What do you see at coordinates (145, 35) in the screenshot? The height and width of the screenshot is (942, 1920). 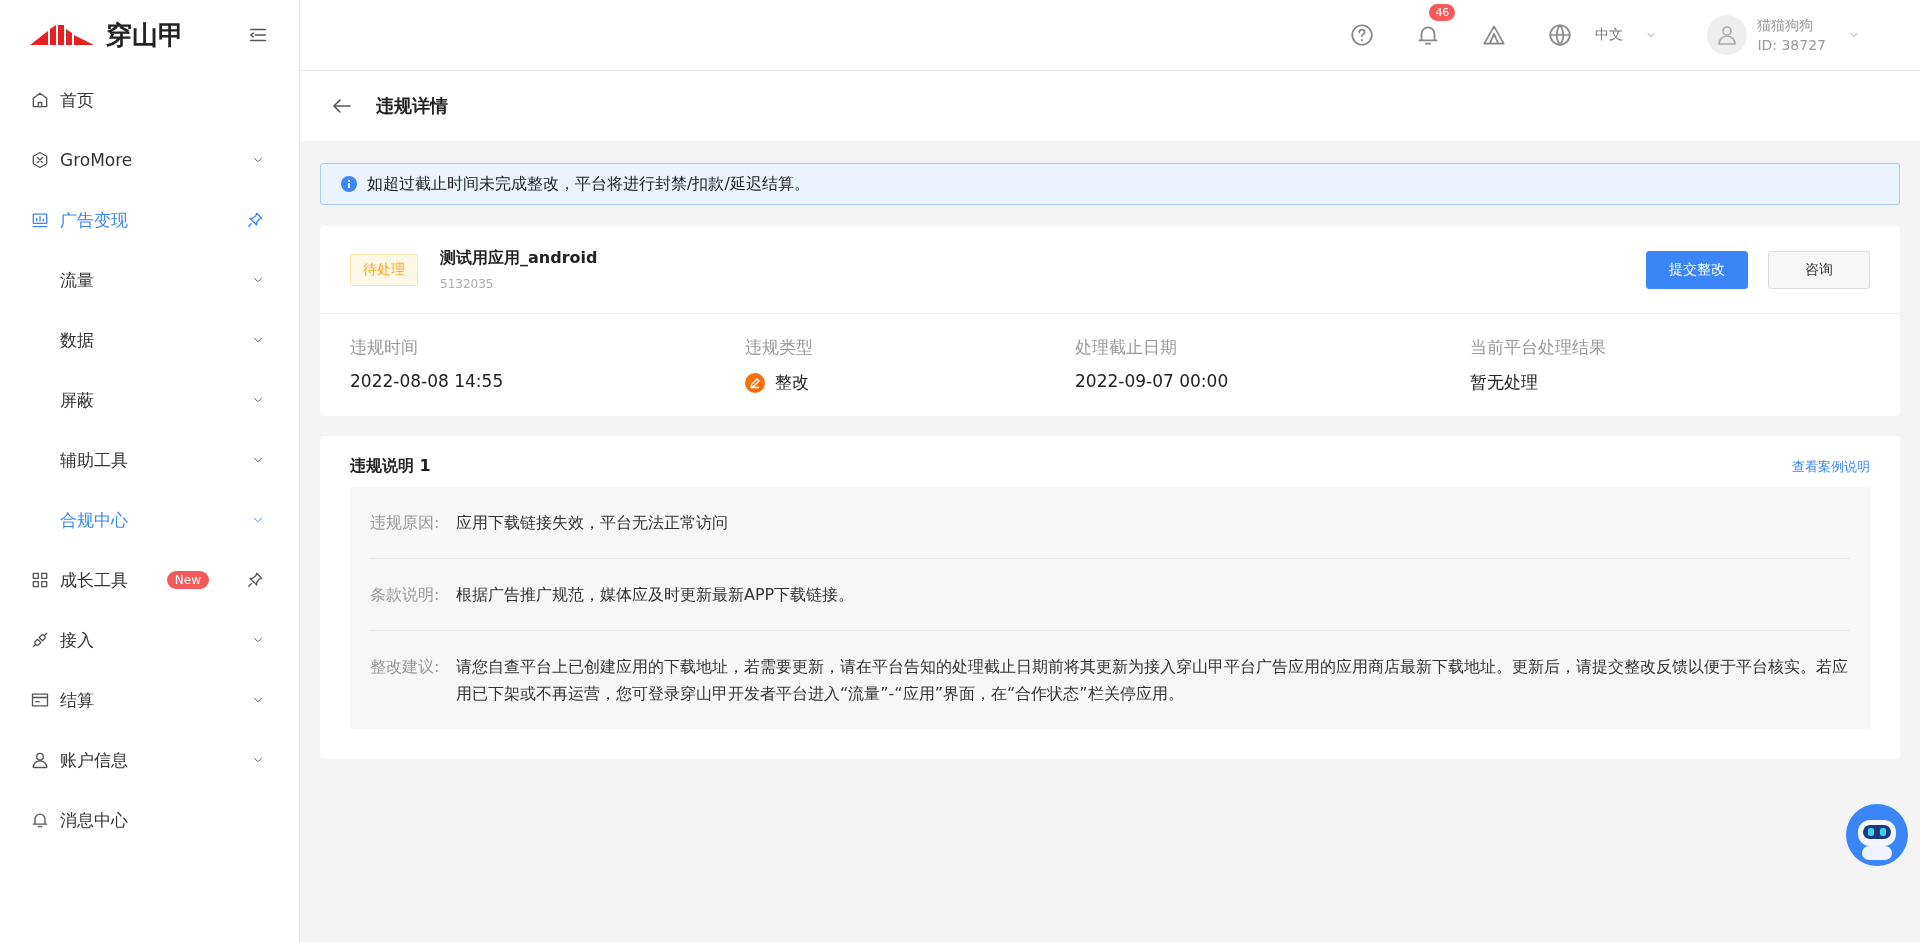 I see `logo-text: 穿山甲` at bounding box center [145, 35].